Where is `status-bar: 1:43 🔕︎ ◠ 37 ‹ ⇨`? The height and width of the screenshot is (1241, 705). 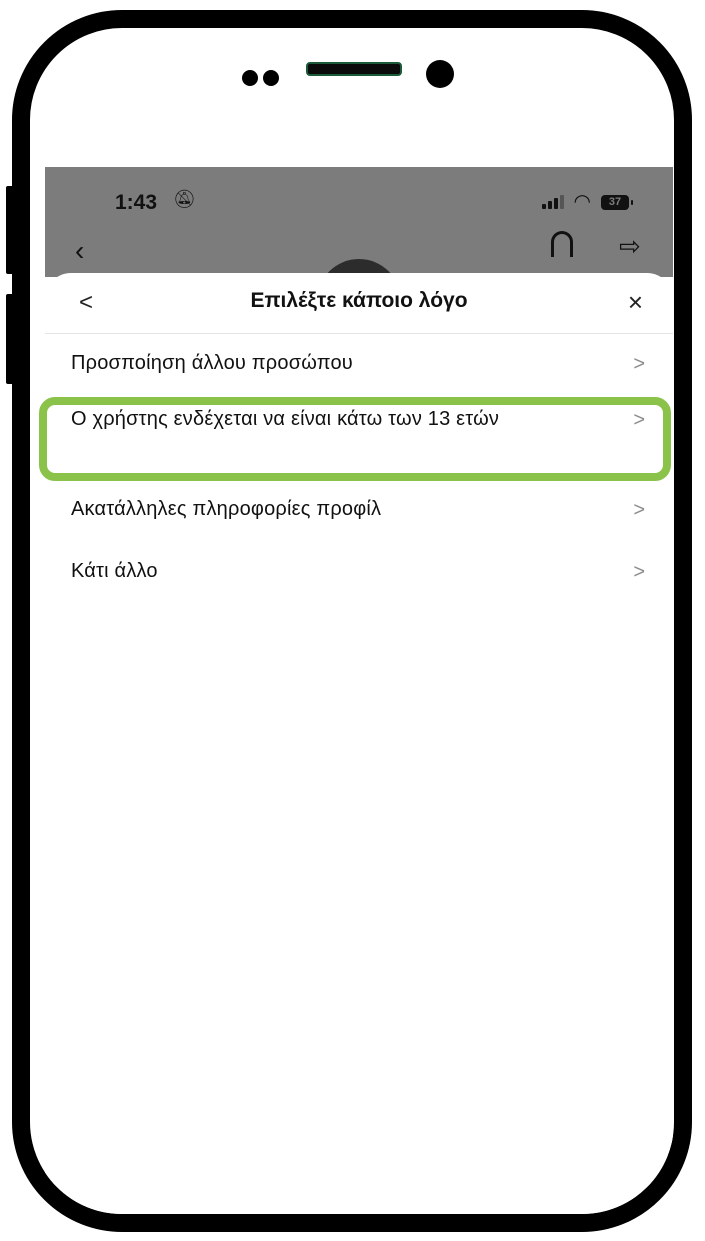 status-bar: 1:43 🔕︎ ◠ 37 ‹ ⇨ is located at coordinates (359, 255).